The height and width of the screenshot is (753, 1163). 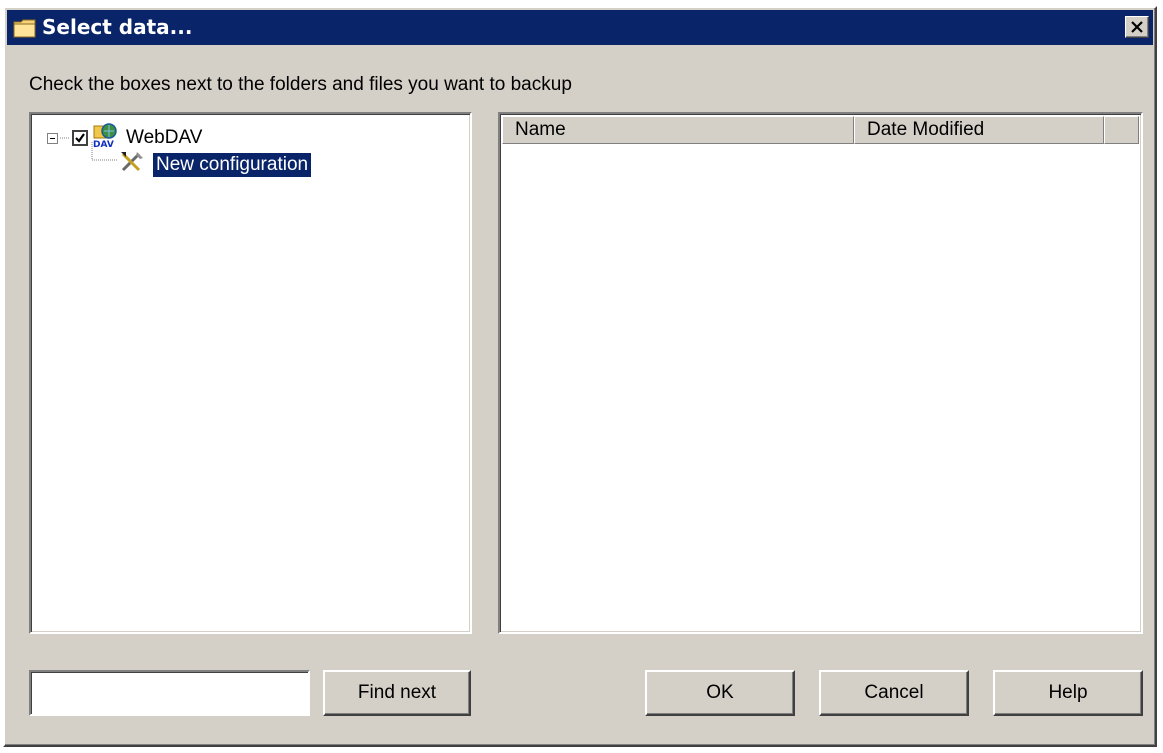 What do you see at coordinates (52, 138) in the screenshot?
I see `collapse-toggle` at bounding box center [52, 138].